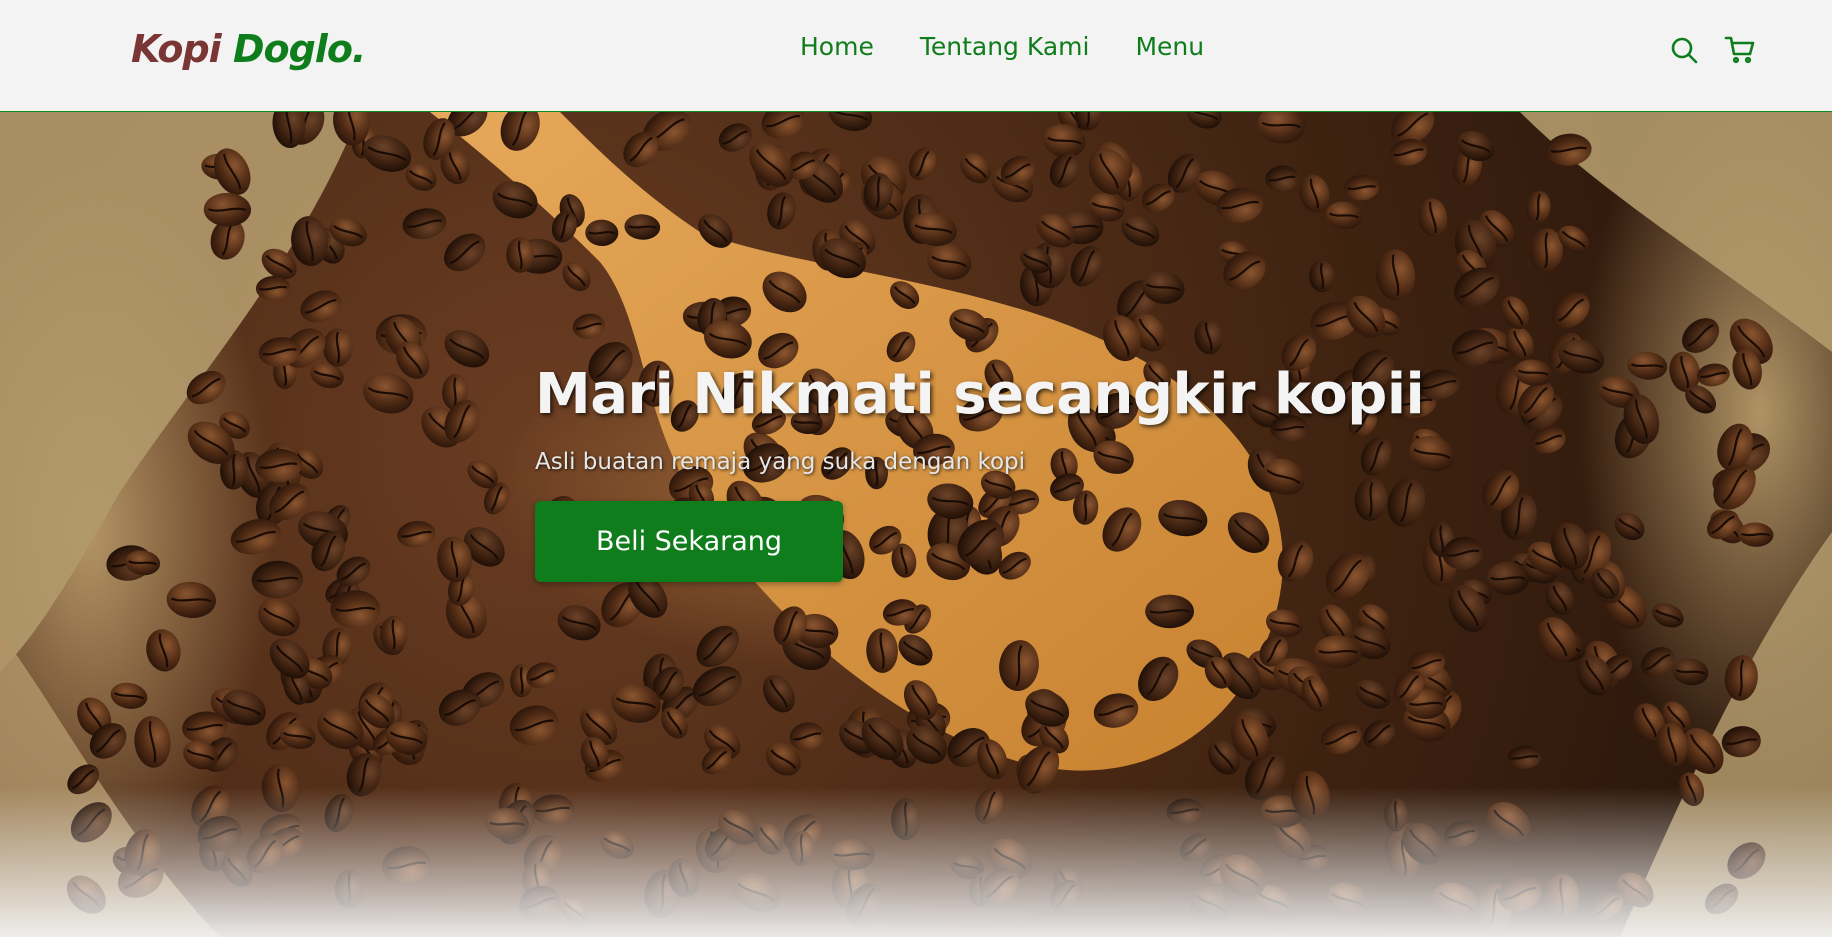 This screenshot has height=937, width=1832. Describe the element at coordinates (689, 541) in the screenshot. I see `buy-now-button: Beli Sekarang` at that location.